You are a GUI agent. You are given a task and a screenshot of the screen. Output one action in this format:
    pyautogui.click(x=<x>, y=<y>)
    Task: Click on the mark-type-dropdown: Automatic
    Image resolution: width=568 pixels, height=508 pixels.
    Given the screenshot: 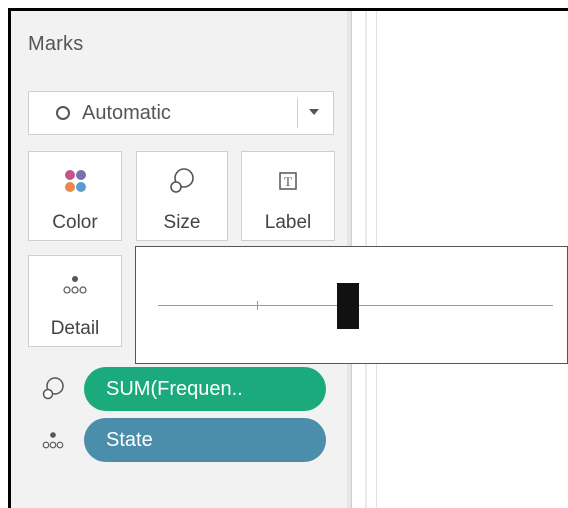 What is the action you would take?
    pyautogui.click(x=181, y=113)
    